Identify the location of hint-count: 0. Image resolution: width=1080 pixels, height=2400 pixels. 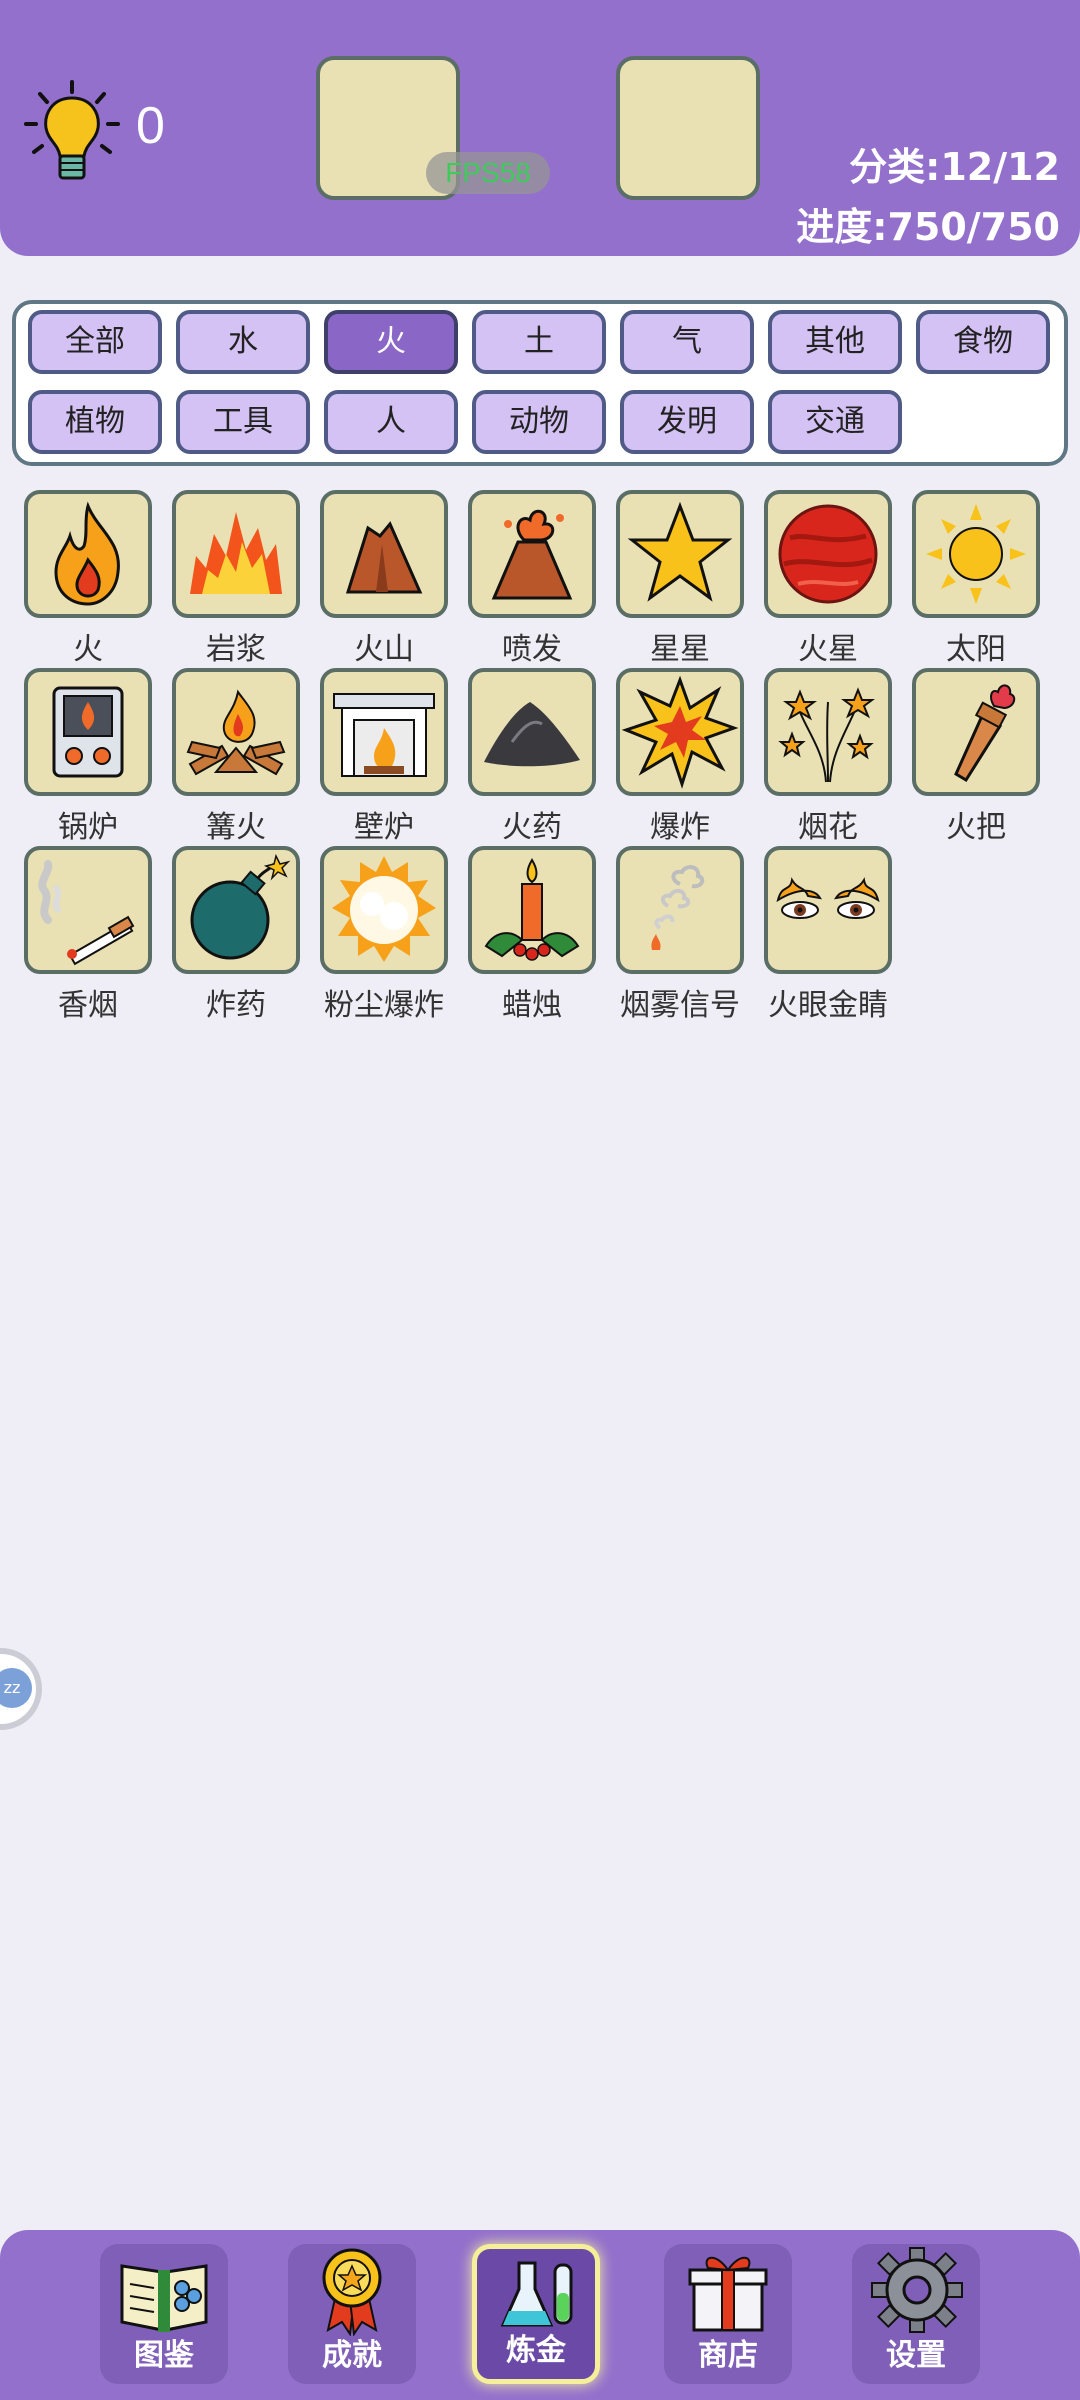
(150, 126).